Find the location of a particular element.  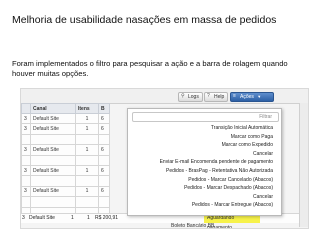

cell-valor: R$ 200,91 is located at coordinates (107, 218).